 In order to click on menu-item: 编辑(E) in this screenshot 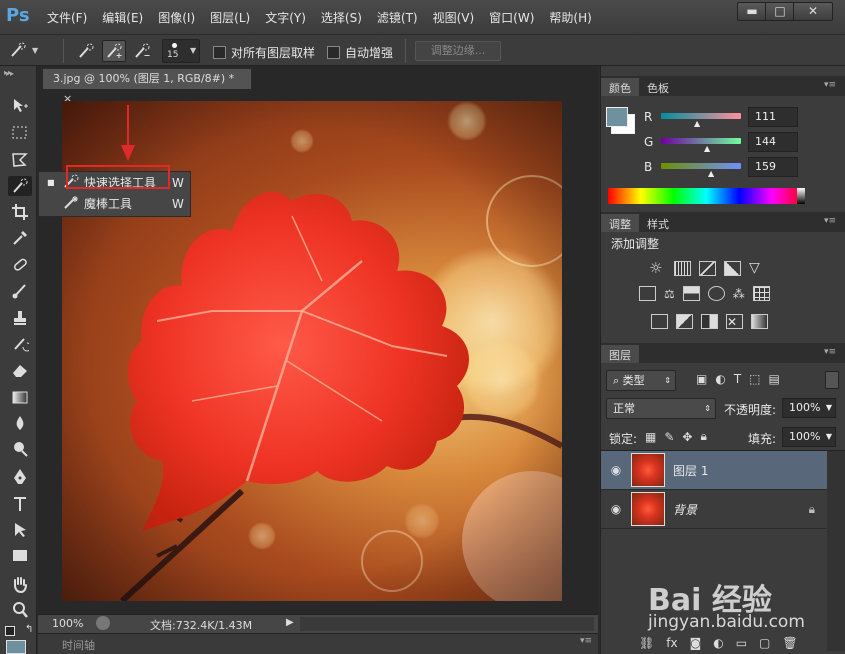, I will do `click(122, 17)`.